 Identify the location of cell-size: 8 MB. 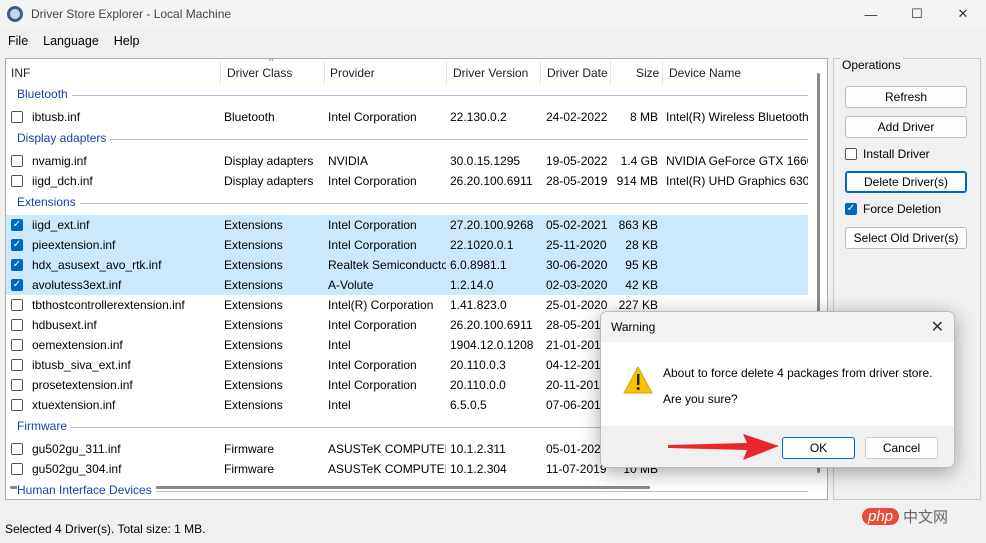
(643, 117).